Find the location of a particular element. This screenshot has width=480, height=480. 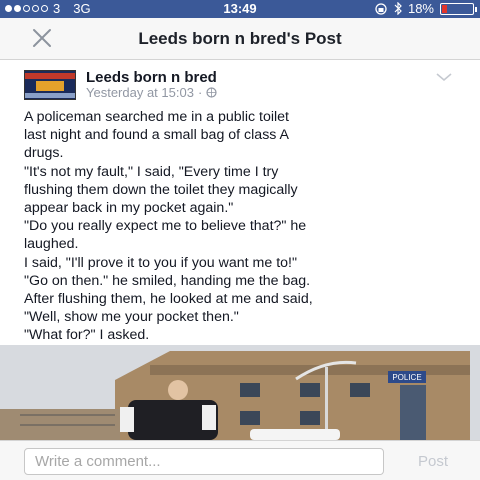

page-title: Leeds born n bred's Post is located at coordinates (240, 38).